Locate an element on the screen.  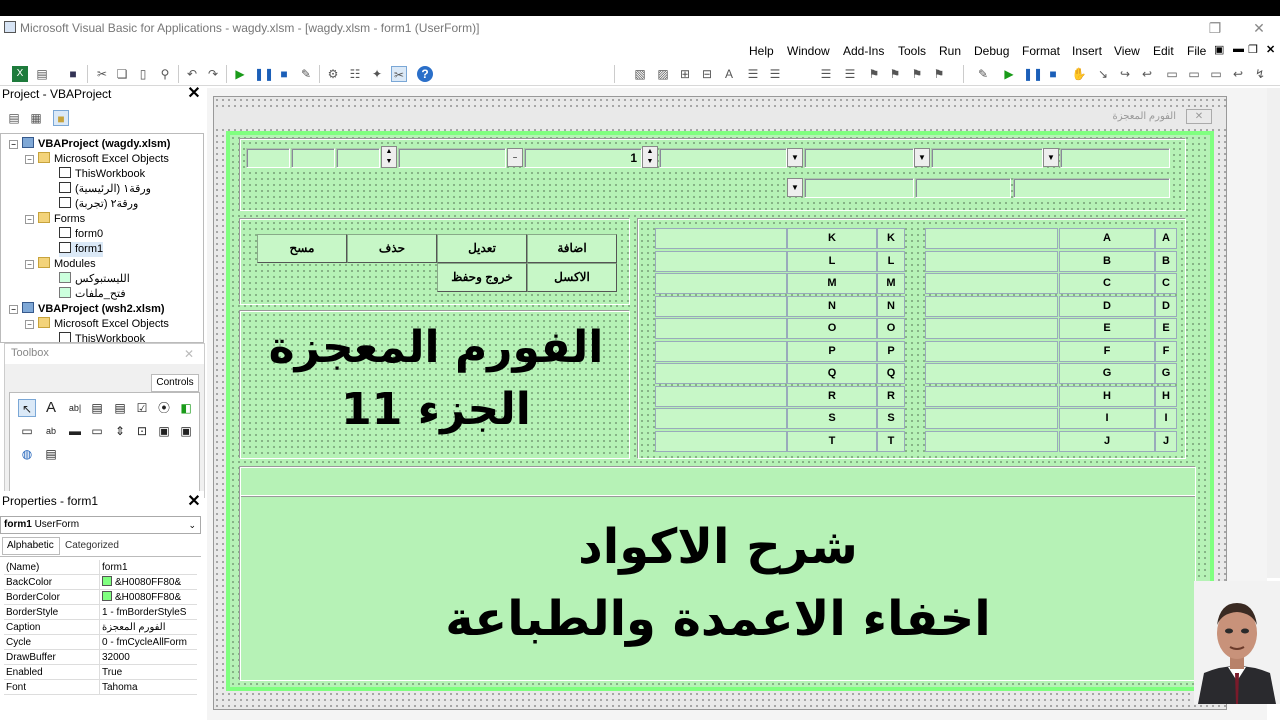
prop-row: (Name) form1 is located at coordinates (100, 567).